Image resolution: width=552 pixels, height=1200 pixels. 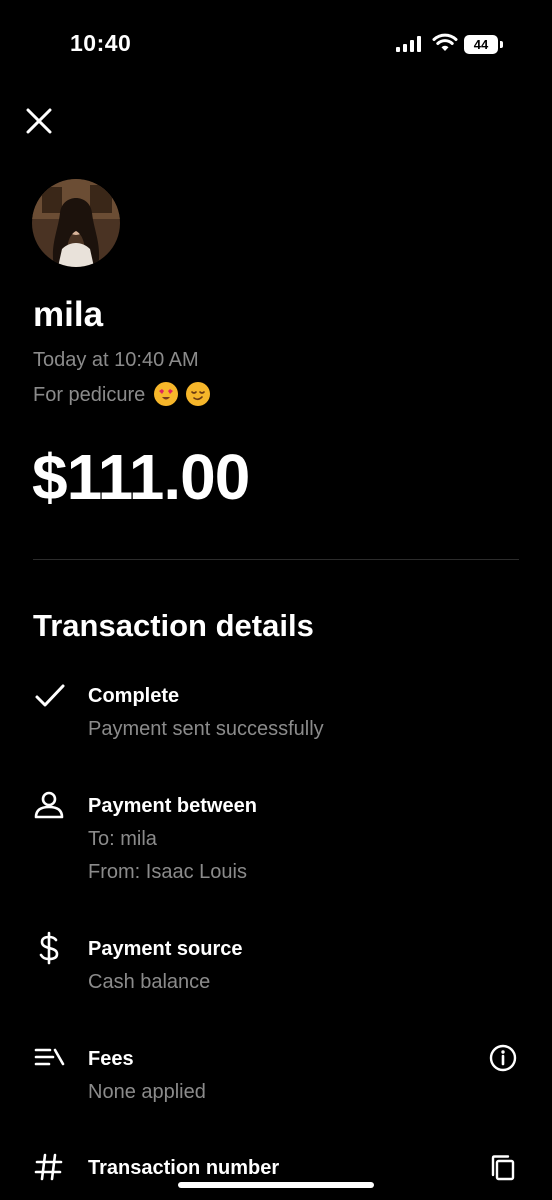 What do you see at coordinates (172, 806) in the screenshot?
I see `payment-between-title: Payment between` at bounding box center [172, 806].